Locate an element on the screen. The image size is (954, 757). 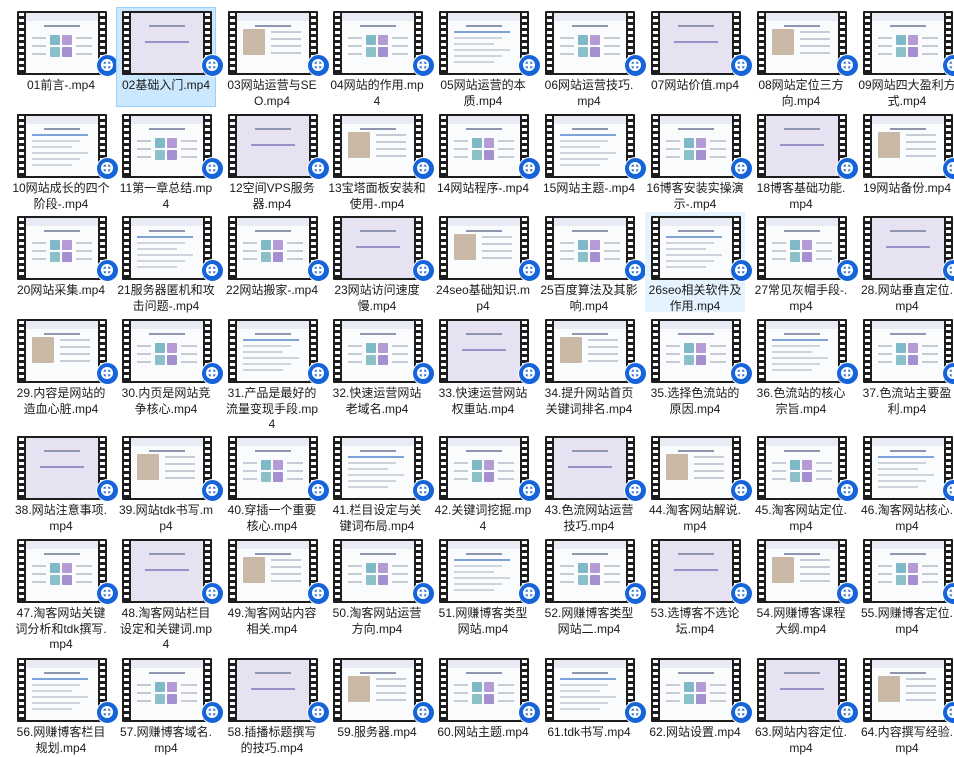
video-file-item: 49.淘客网站内容相关.mp4 is located at coordinates (276, 593).